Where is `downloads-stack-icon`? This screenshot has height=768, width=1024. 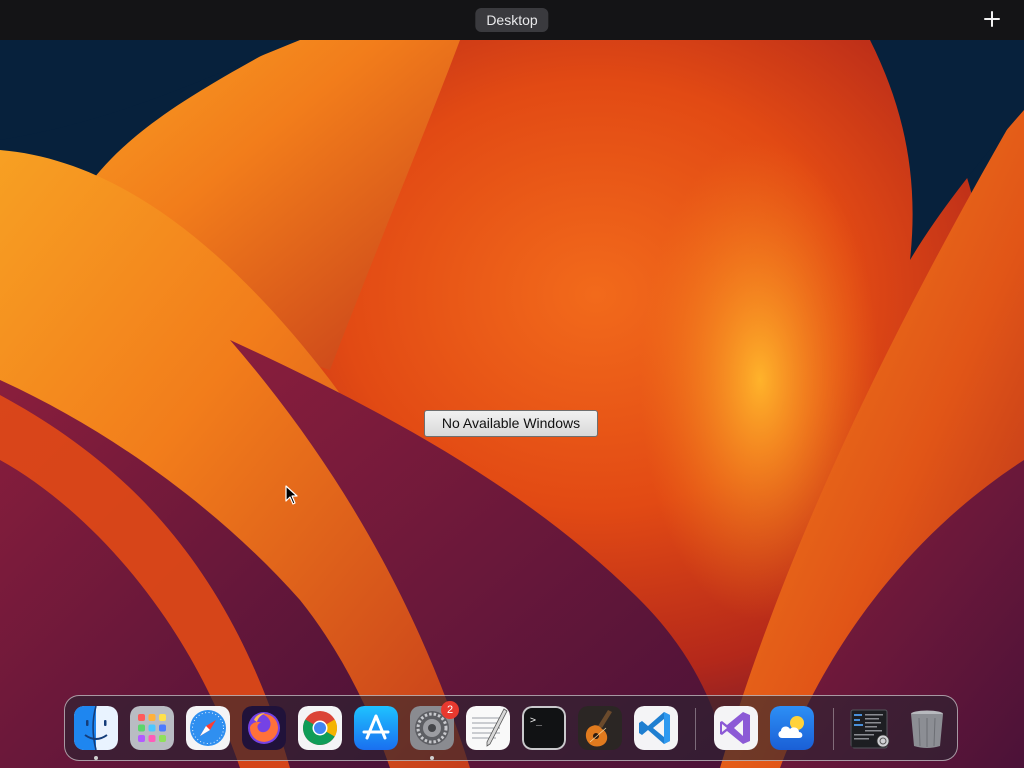
downloads-stack-icon is located at coordinates (871, 728).